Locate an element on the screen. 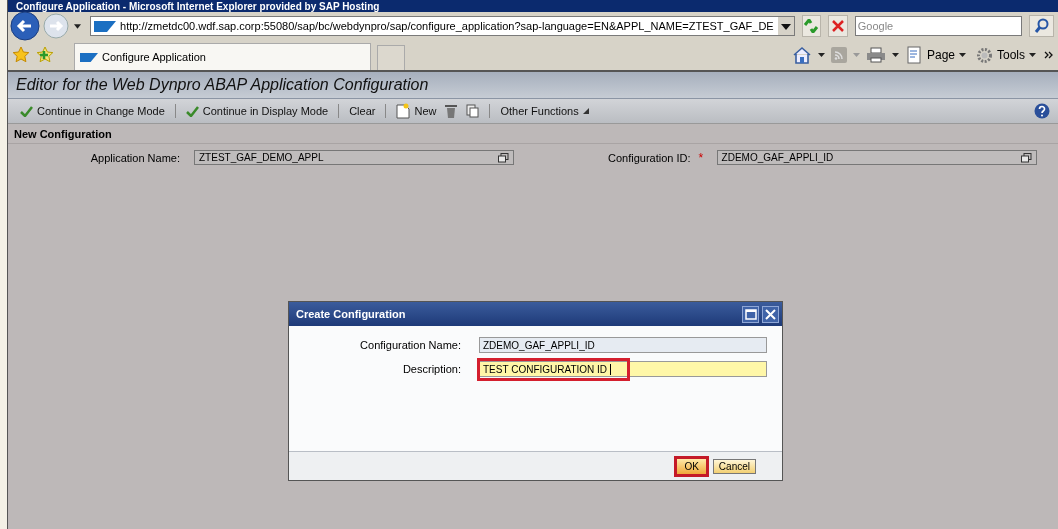 This screenshot has width=1058, height=529. maximize-button is located at coordinates (750, 314).